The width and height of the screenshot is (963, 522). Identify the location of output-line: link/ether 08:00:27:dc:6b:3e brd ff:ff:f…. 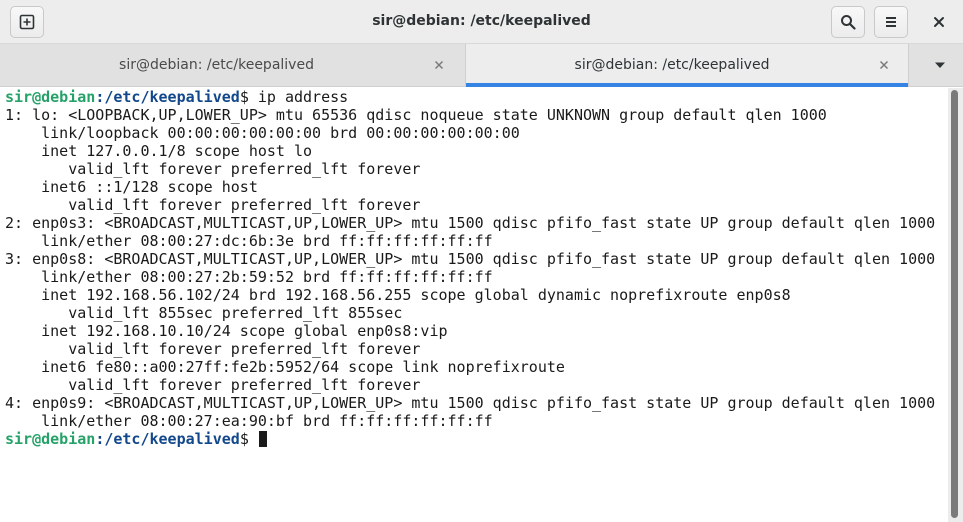
(249, 241).